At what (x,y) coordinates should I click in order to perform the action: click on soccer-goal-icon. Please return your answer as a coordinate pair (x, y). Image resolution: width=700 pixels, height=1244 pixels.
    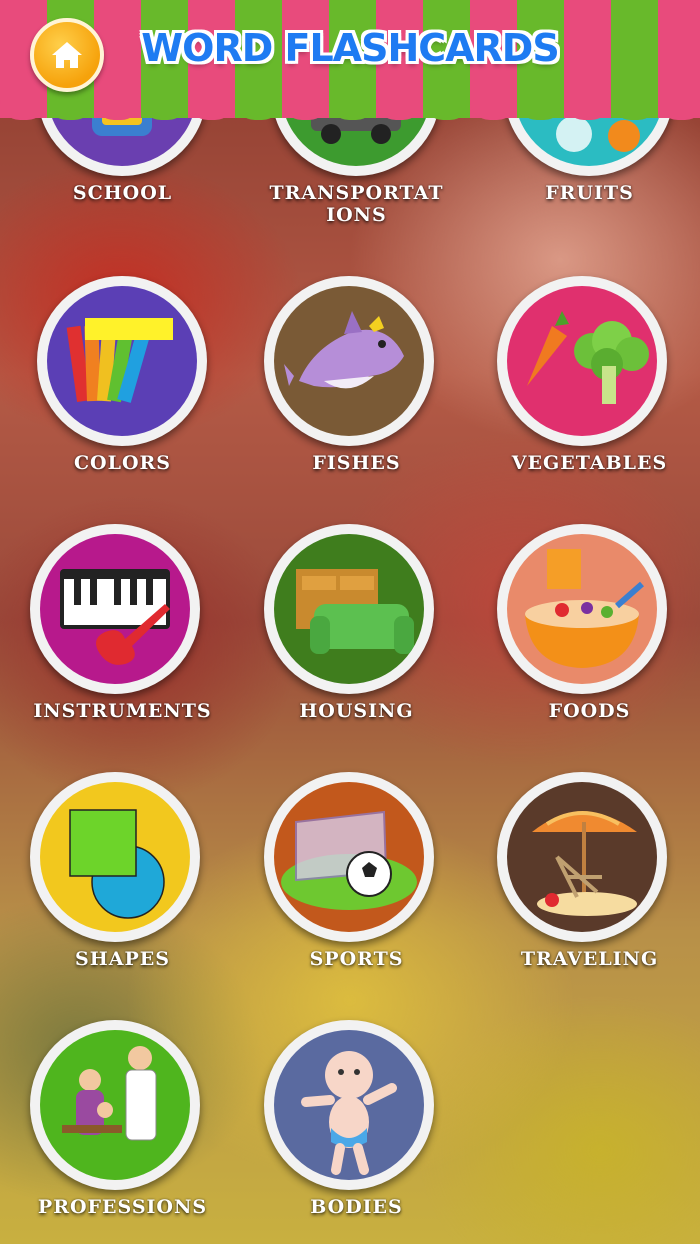
    Looking at the image, I should click on (349, 860).